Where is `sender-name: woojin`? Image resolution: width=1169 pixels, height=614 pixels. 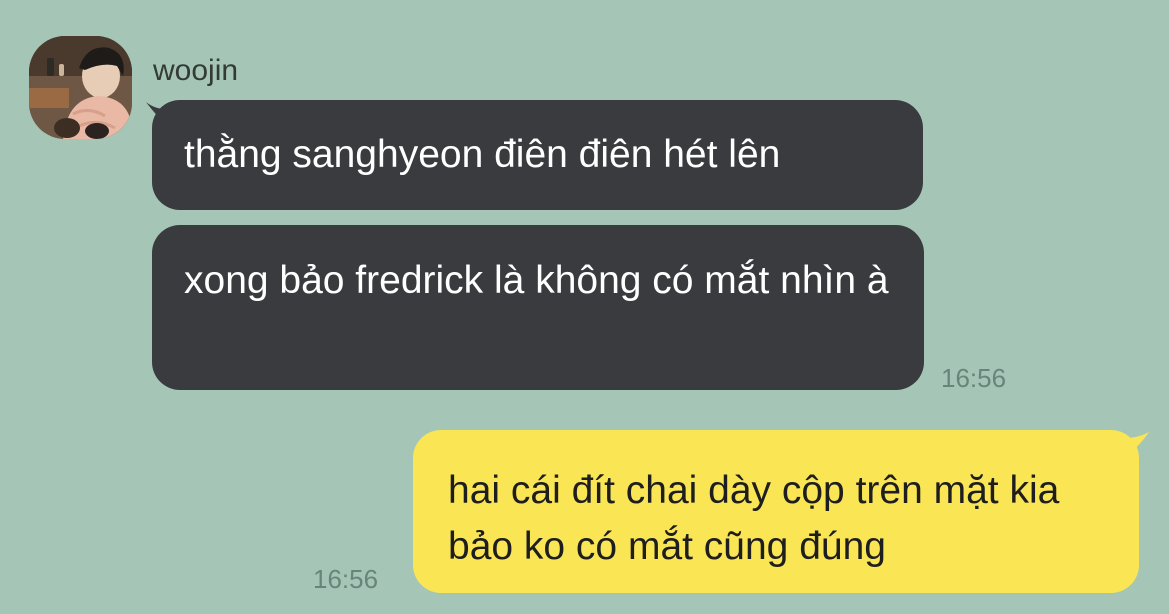 sender-name: woojin is located at coordinates (196, 70).